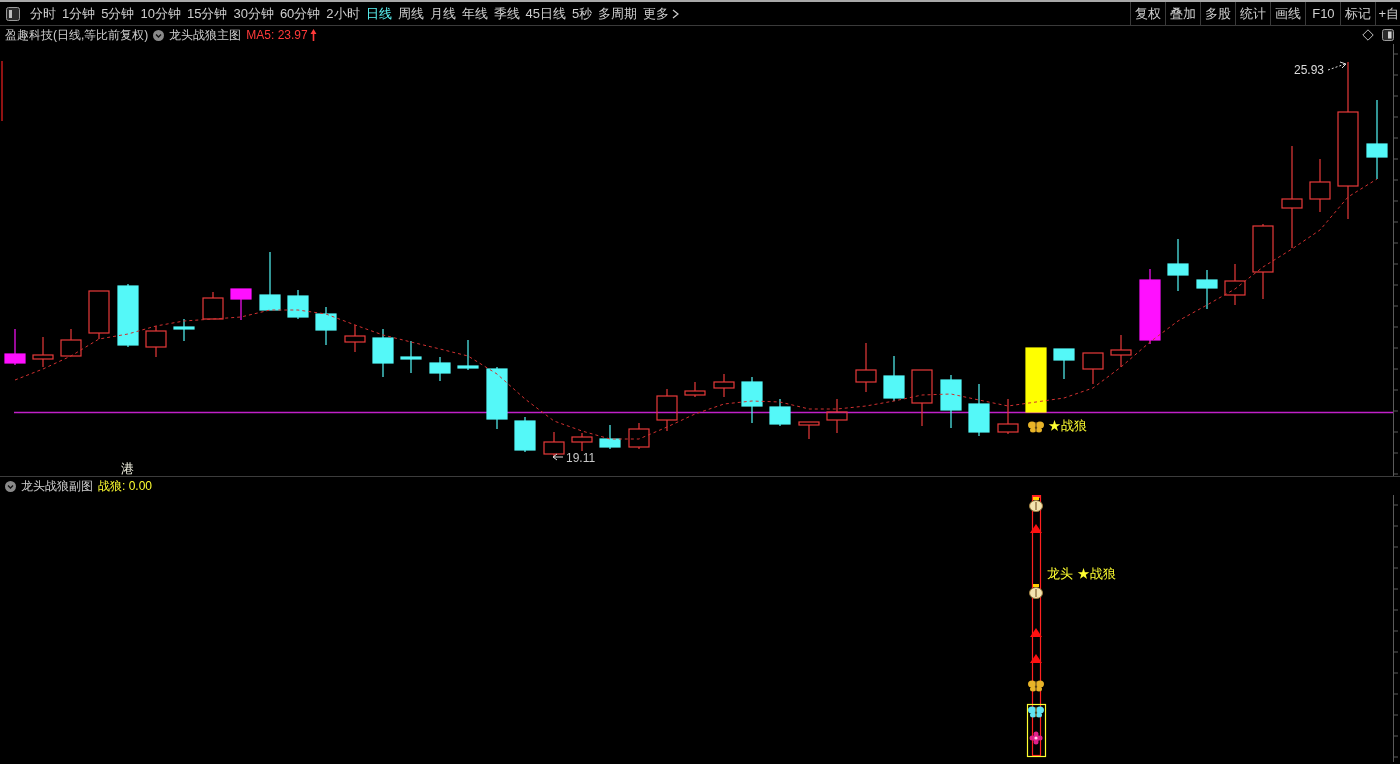 This screenshot has width=1400, height=764. I want to click on toolbar-button: 标记, so click(1358, 13).